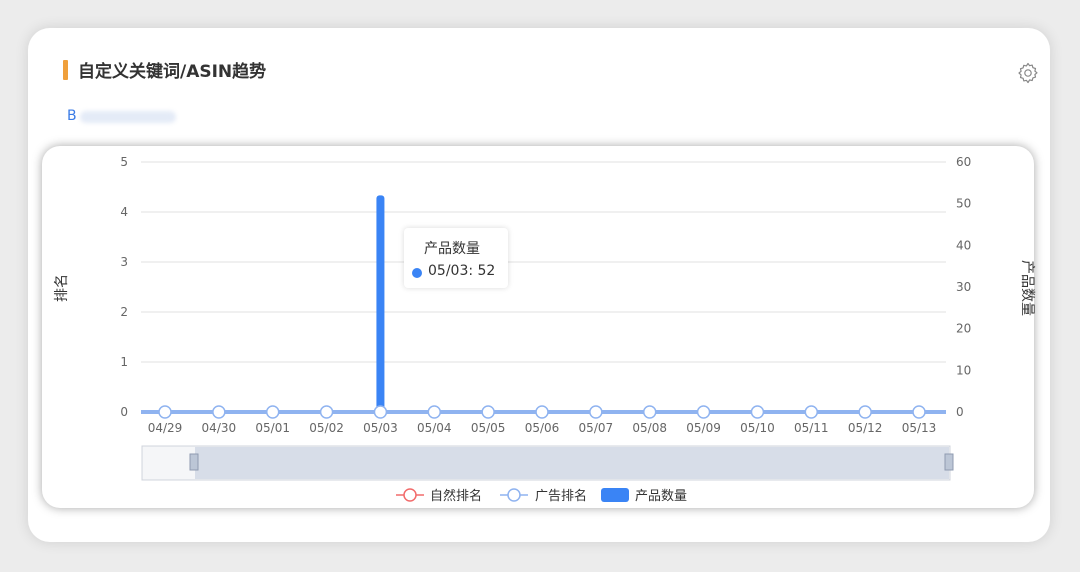 The height and width of the screenshot is (572, 1080). Describe the element at coordinates (62, 288) in the screenshot. I see `left-axis-title: 排名` at that location.